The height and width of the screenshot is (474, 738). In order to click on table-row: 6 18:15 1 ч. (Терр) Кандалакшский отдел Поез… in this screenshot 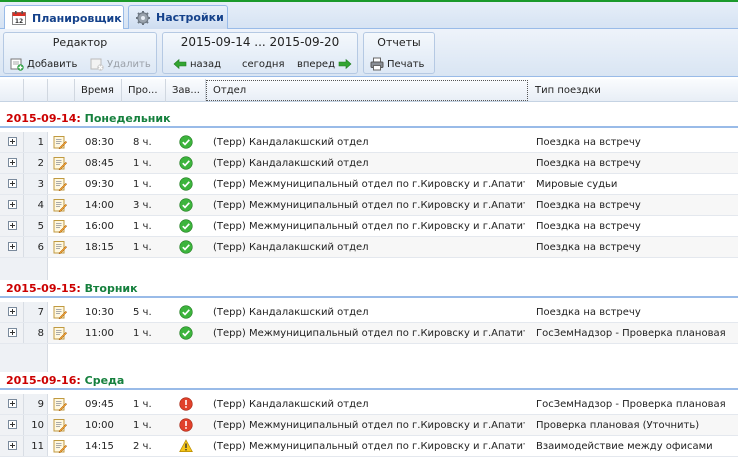, I will do `click(369, 247)`.